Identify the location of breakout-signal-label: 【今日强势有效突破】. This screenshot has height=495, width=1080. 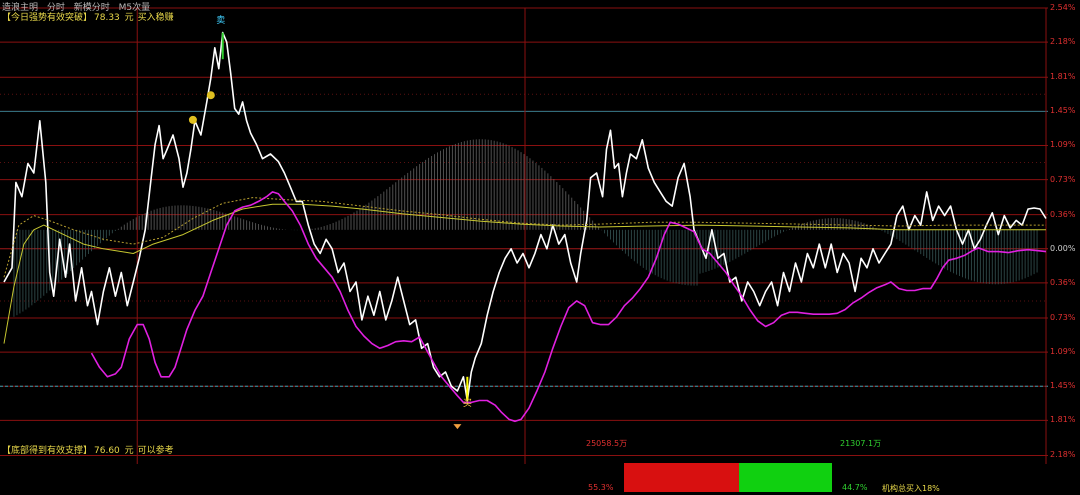
(47, 18).